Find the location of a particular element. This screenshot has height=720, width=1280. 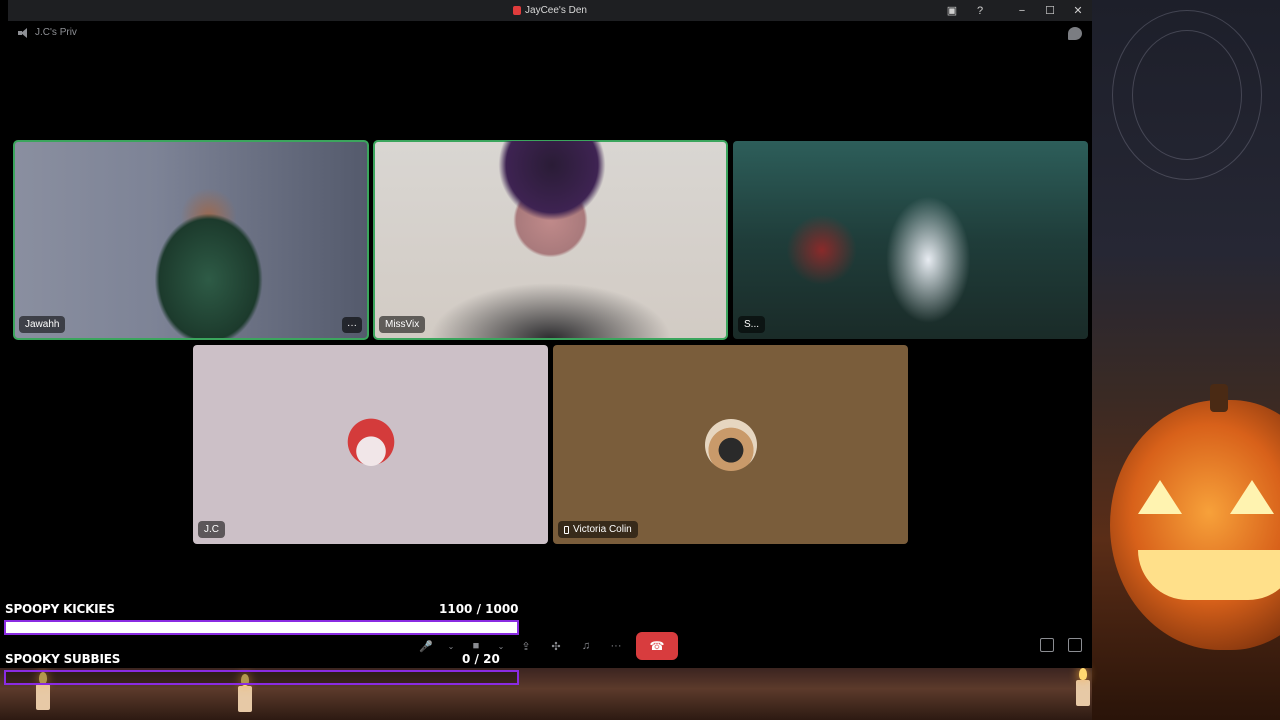

maximize-button: ☐ is located at coordinates (1050, 10).